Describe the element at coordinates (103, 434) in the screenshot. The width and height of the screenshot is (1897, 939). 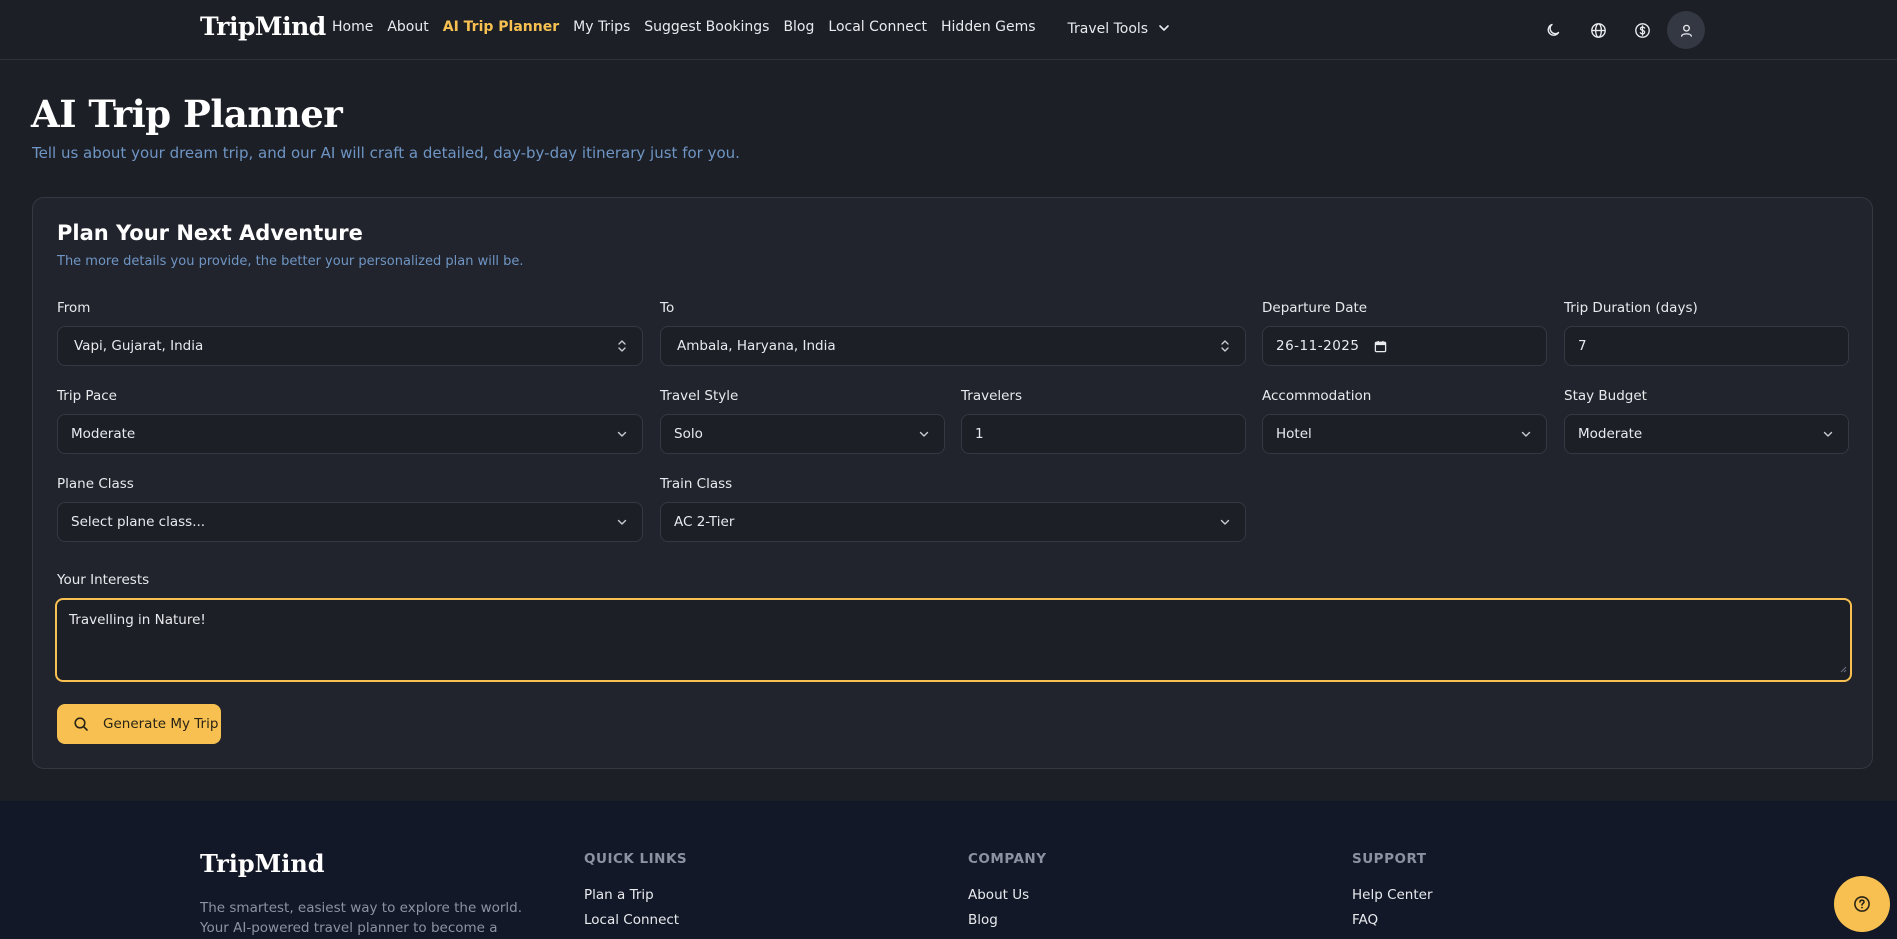
I see `trip-pace-value: Moderate` at that location.